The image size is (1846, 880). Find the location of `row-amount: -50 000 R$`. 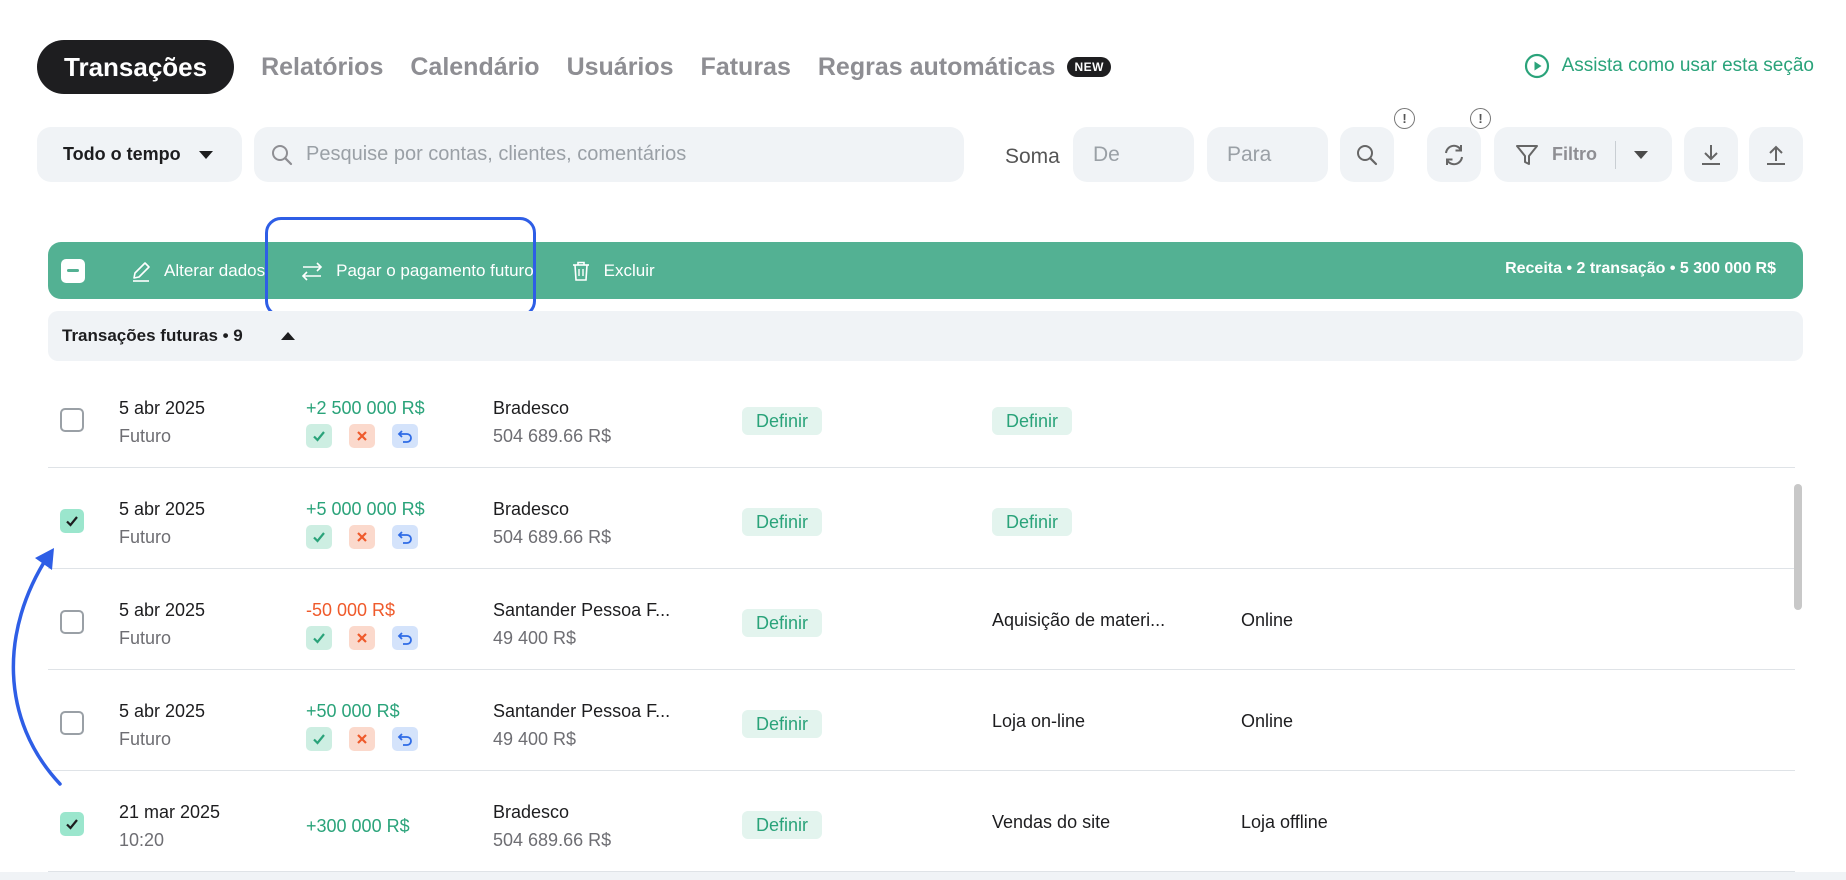

row-amount: -50 000 R$ is located at coordinates (351, 610).